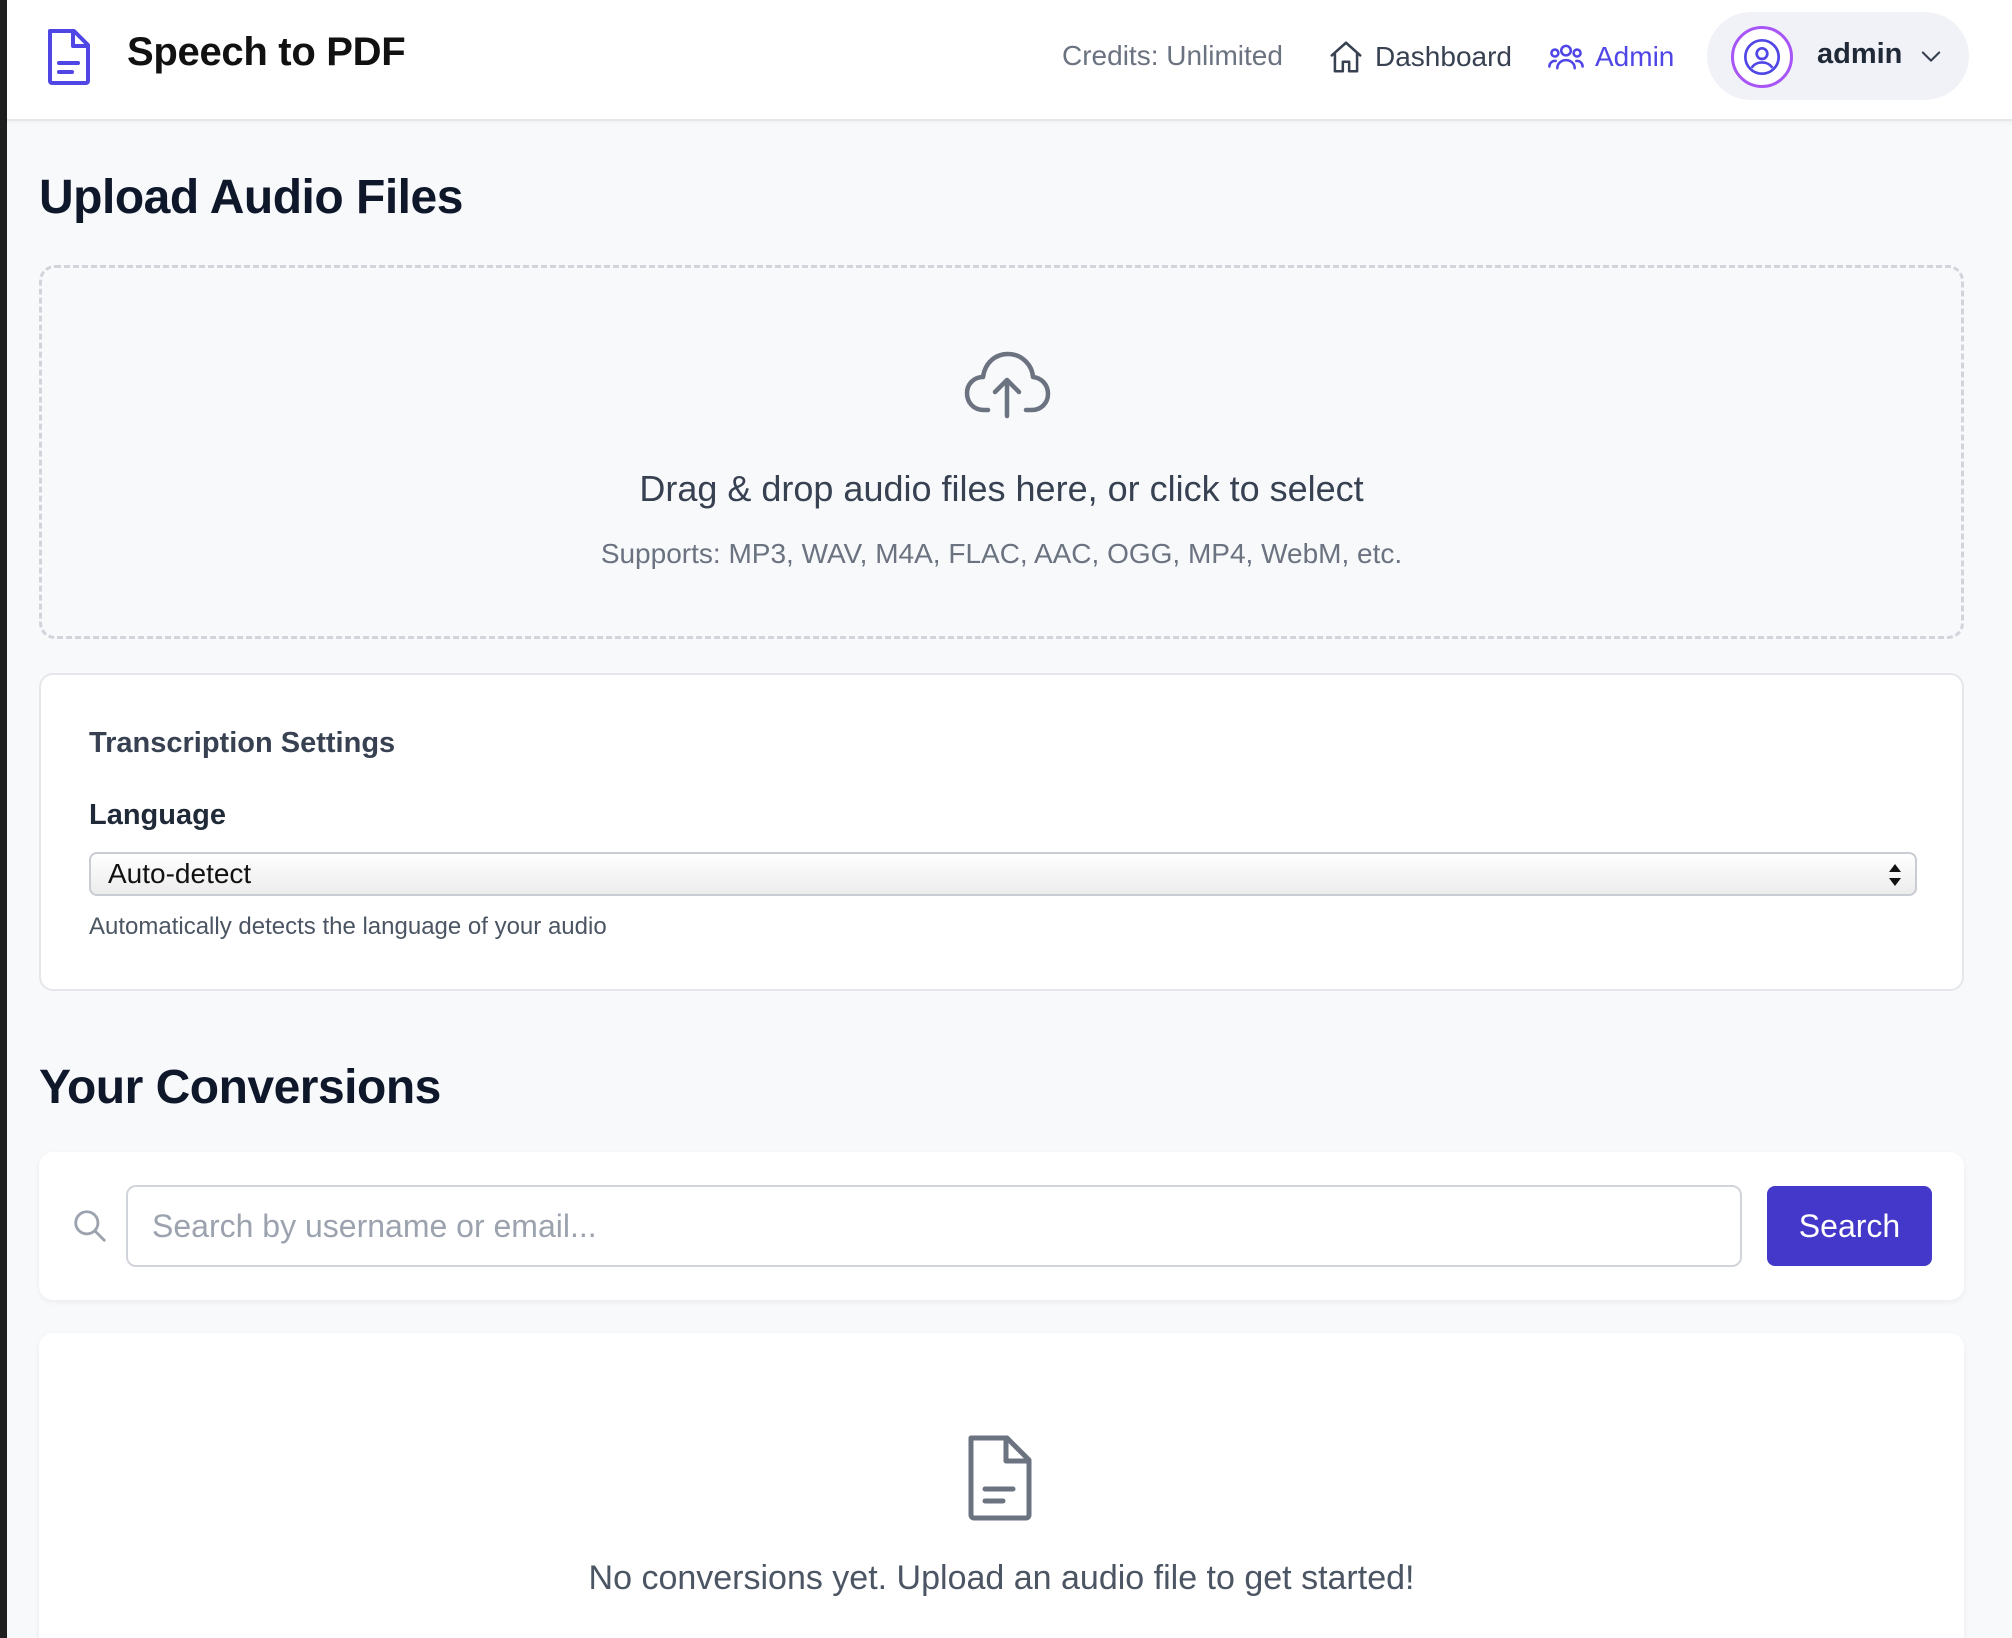 Image resolution: width=2012 pixels, height=1638 pixels. I want to click on upload-heading: Upload Audio Files, so click(251, 197).